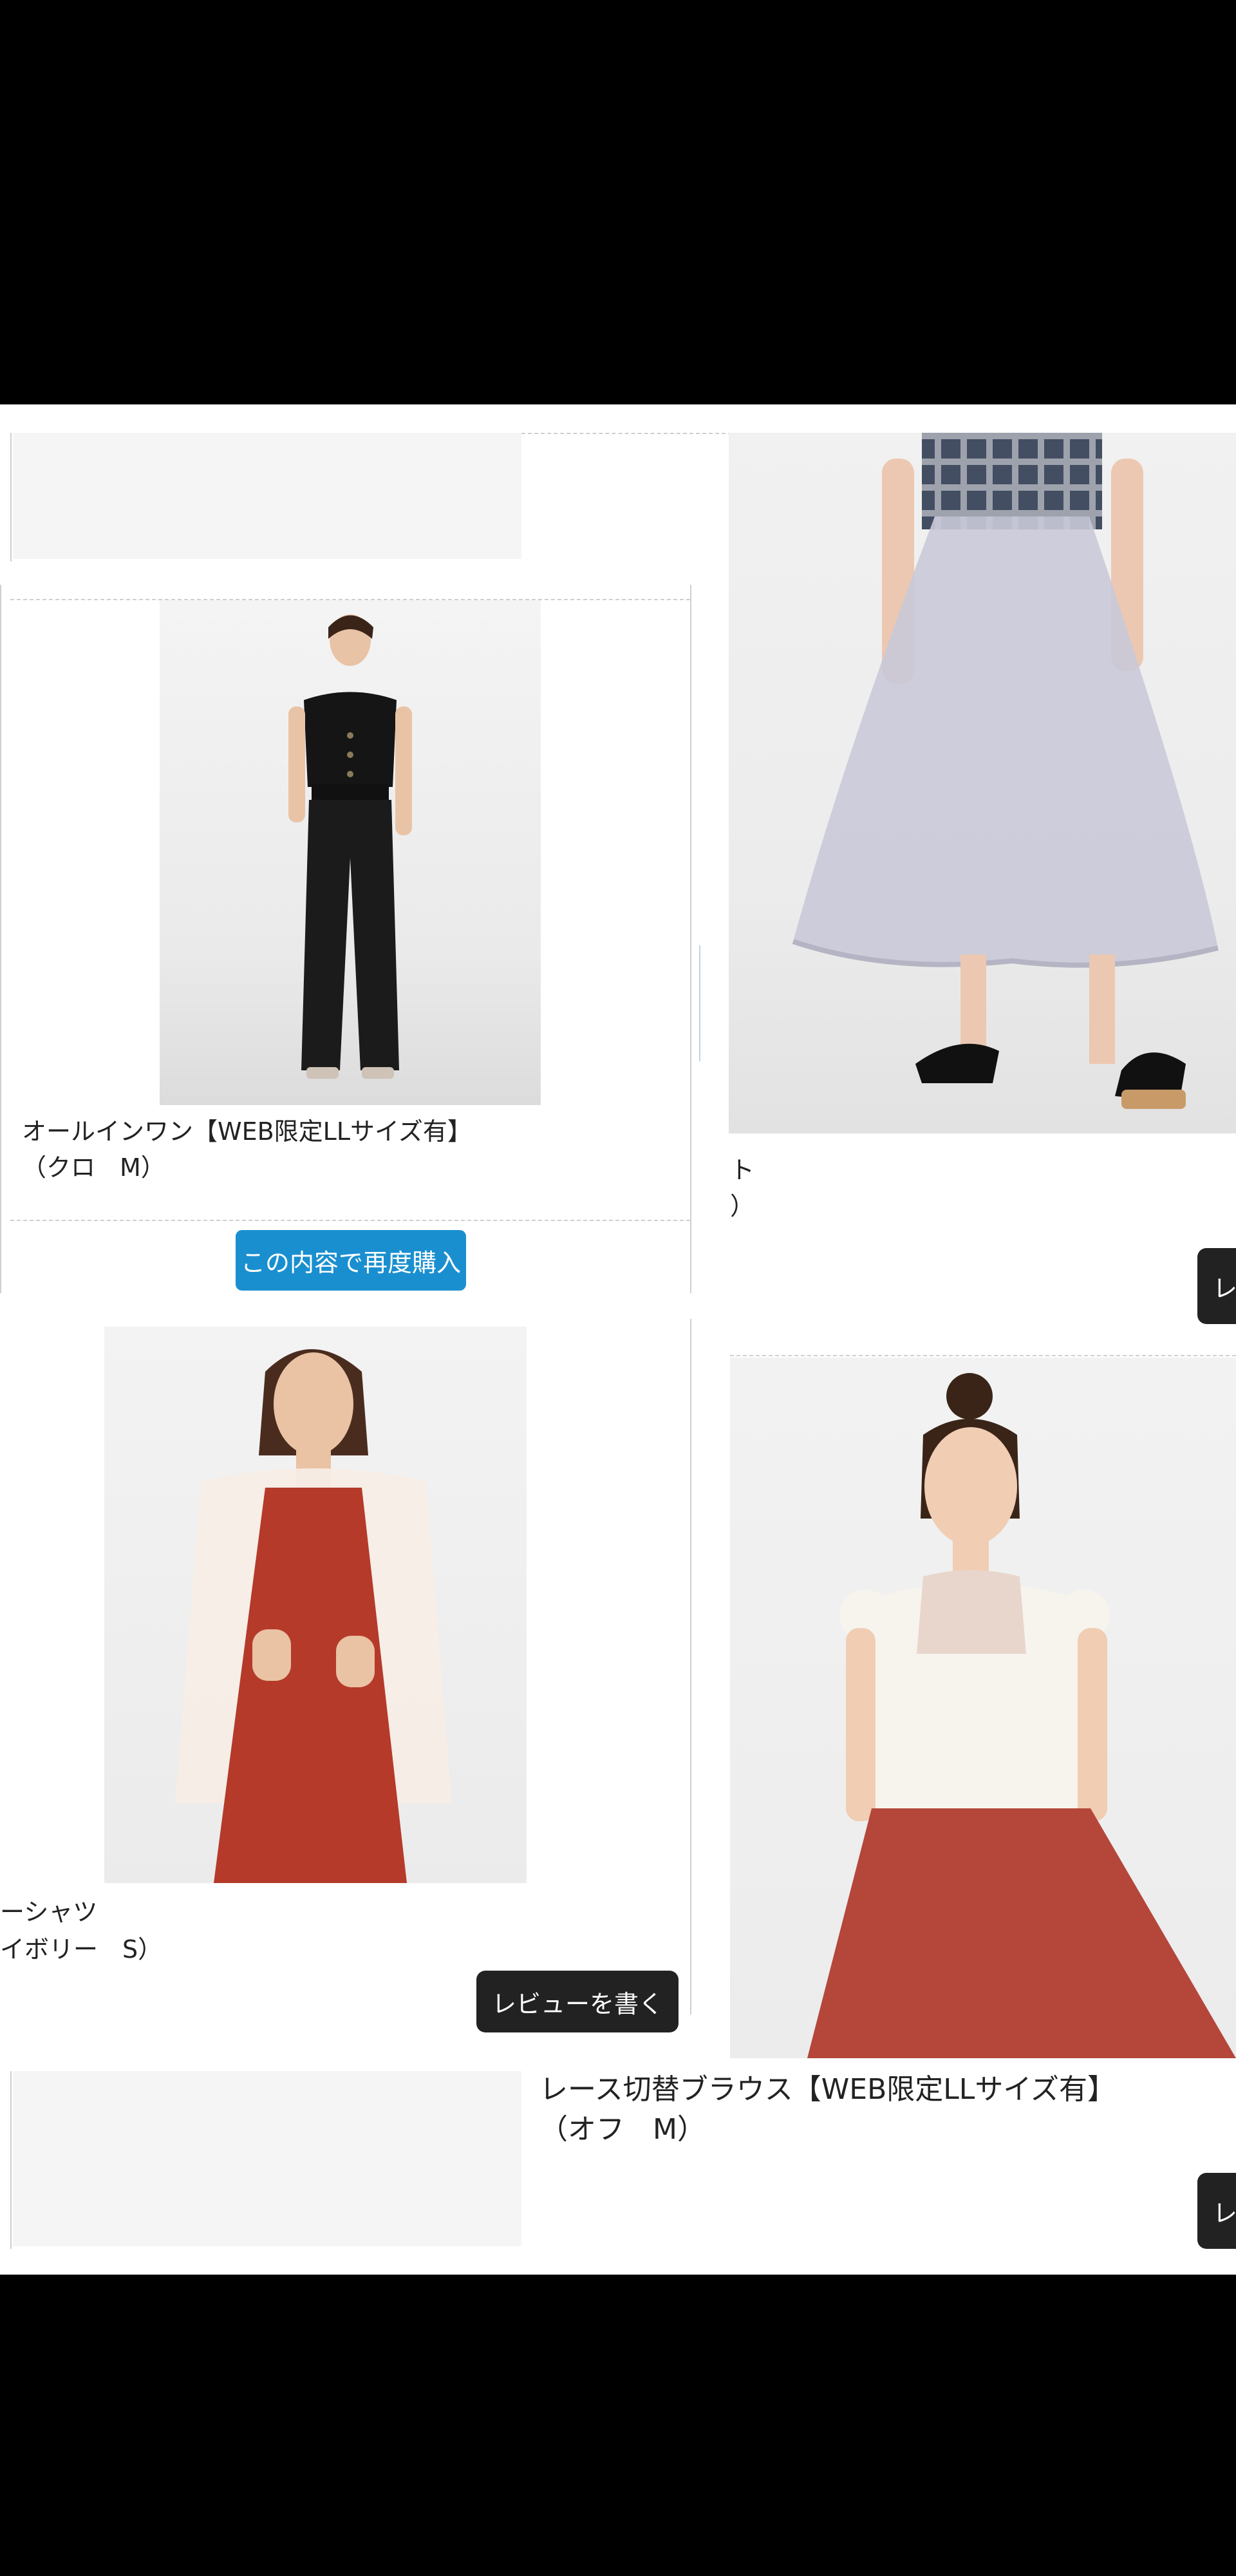 Image resolution: width=1236 pixels, height=2576 pixels. What do you see at coordinates (11, 2160) in the screenshot?
I see `left-border-bottom` at bounding box center [11, 2160].